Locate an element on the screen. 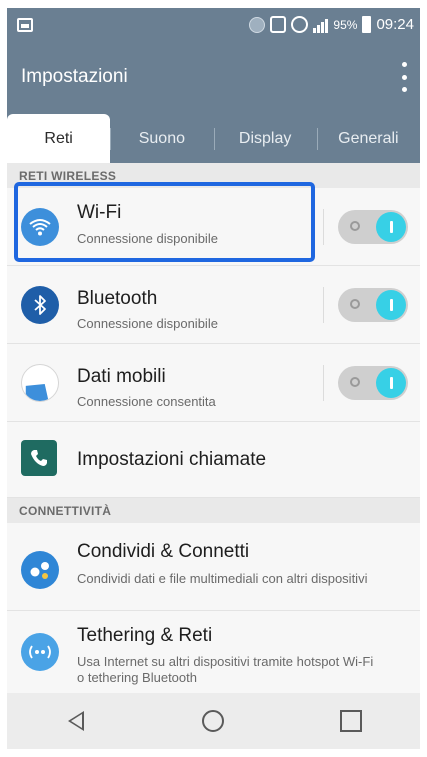 Image resolution: width=427 pixels, height=757 pixels. back-icon is located at coordinates (75, 721).